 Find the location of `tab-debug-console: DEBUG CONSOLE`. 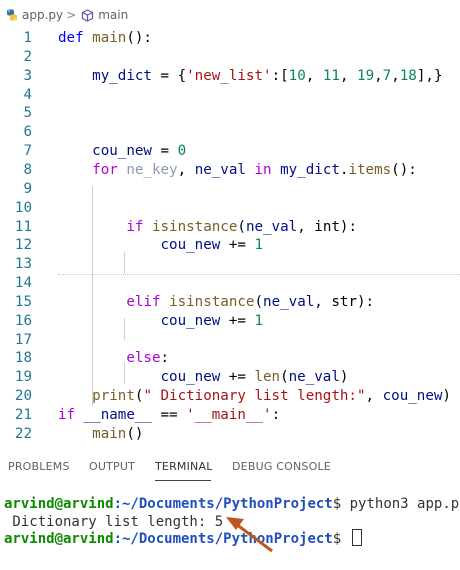

tab-debug-console: DEBUG CONSOLE is located at coordinates (281, 466).